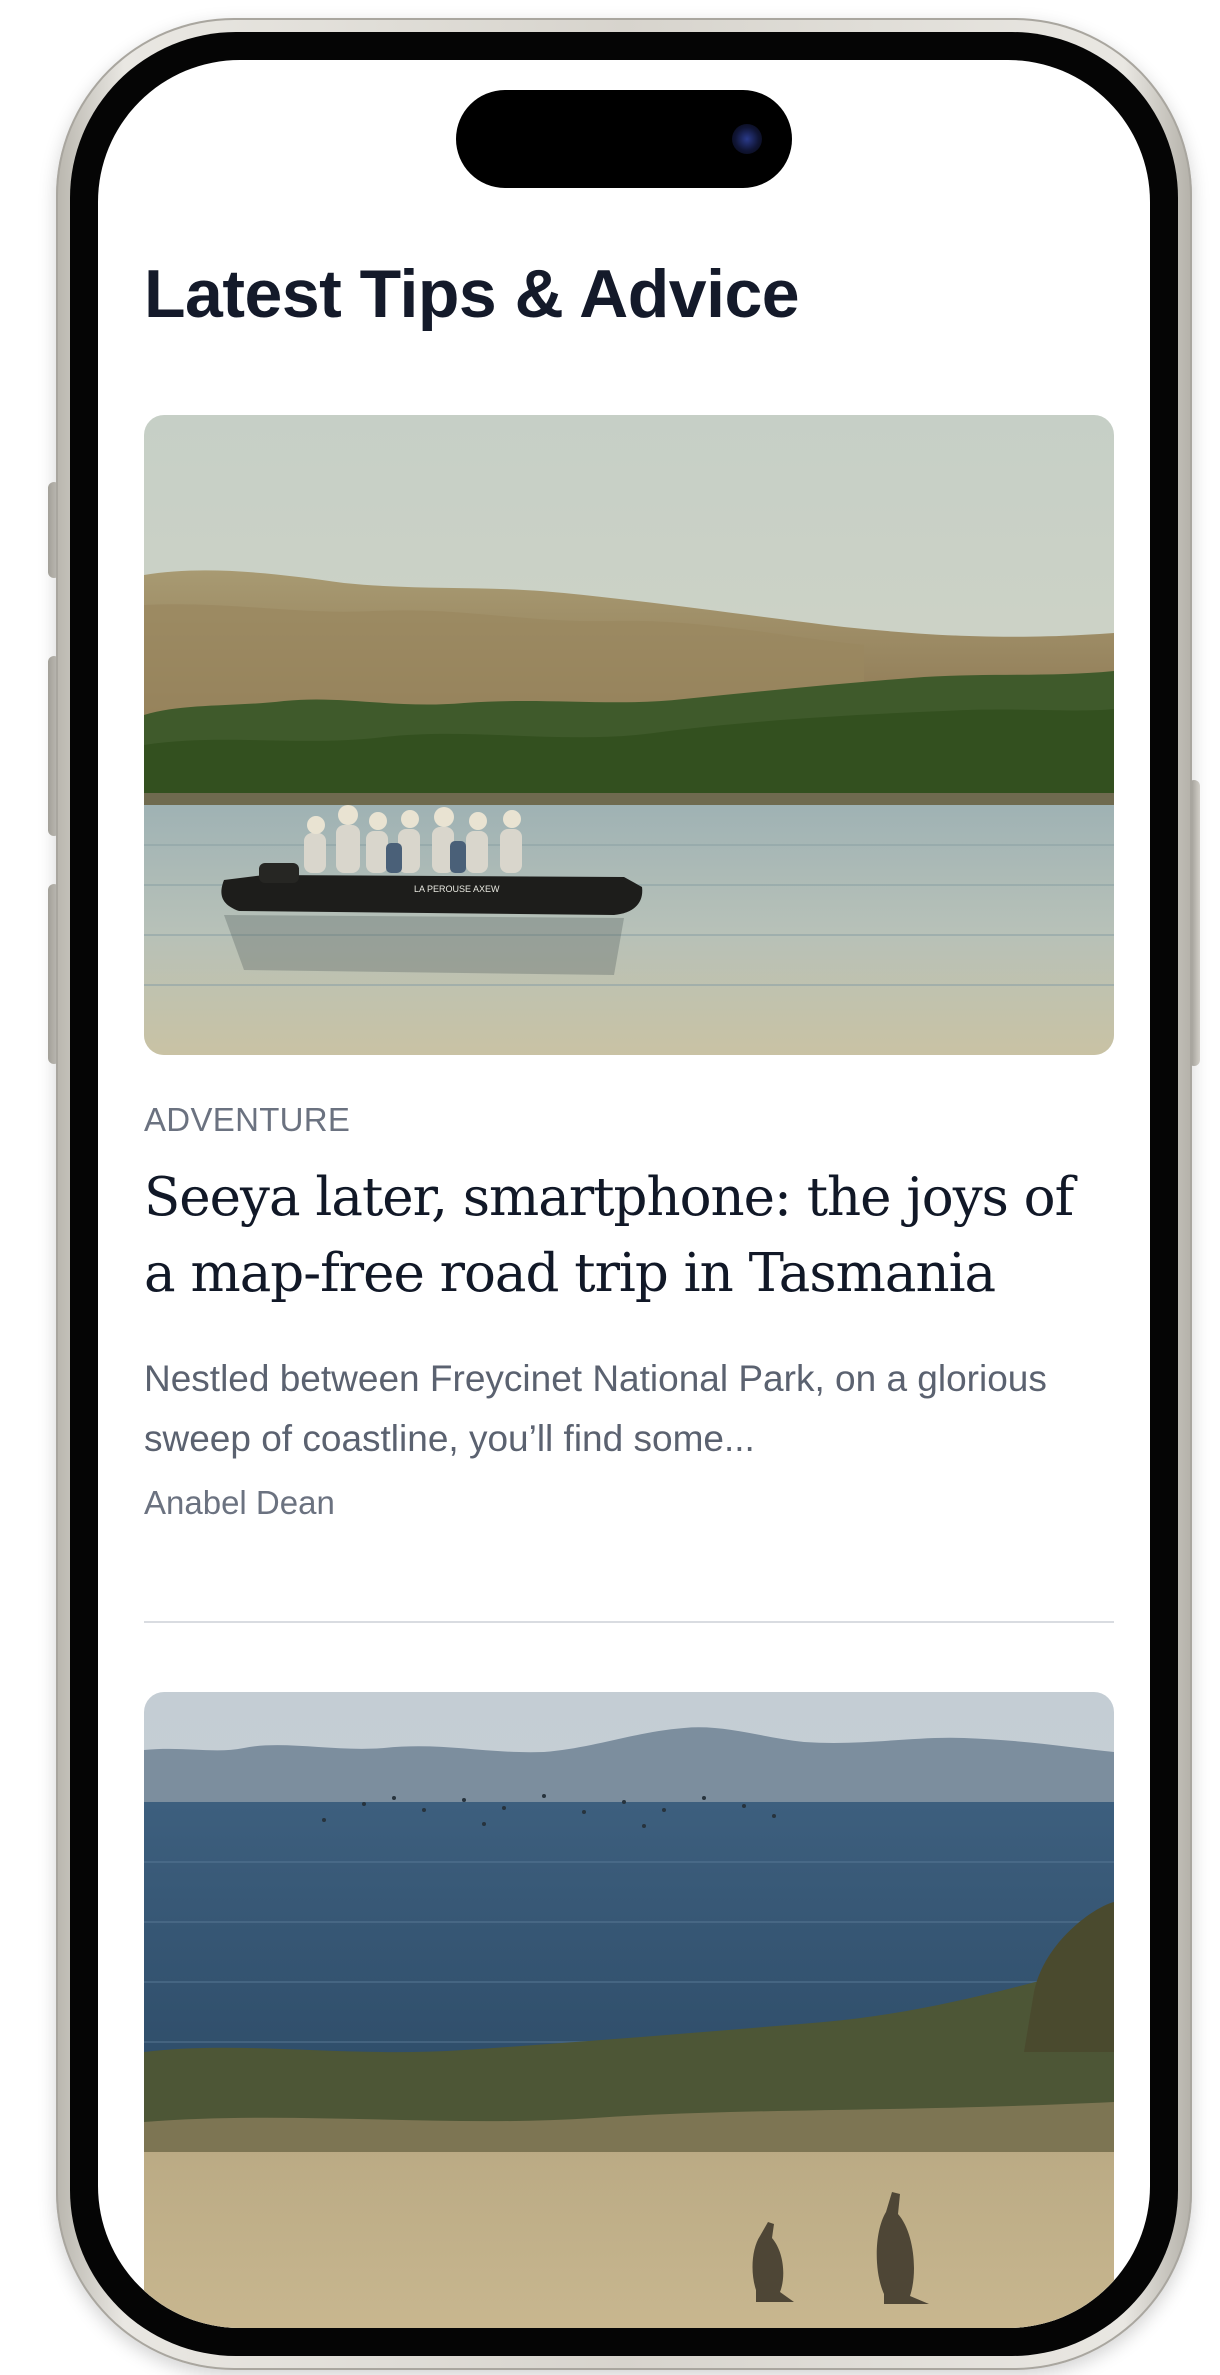  I want to click on page-title: Latest Tips & Advice, so click(472, 294).